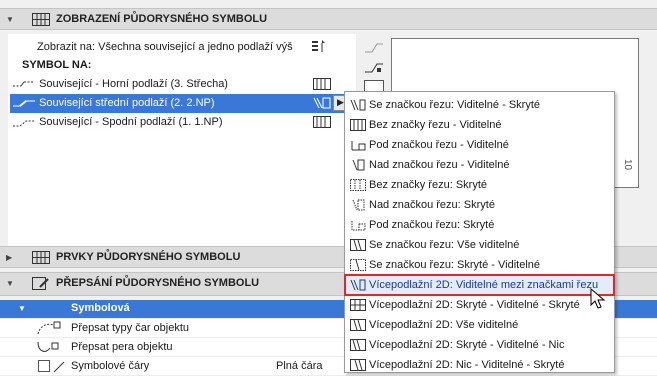  What do you see at coordinates (479, 245) in the screenshot?
I see `menu-item: Se značkou řezu: Vše viditelné` at bounding box center [479, 245].